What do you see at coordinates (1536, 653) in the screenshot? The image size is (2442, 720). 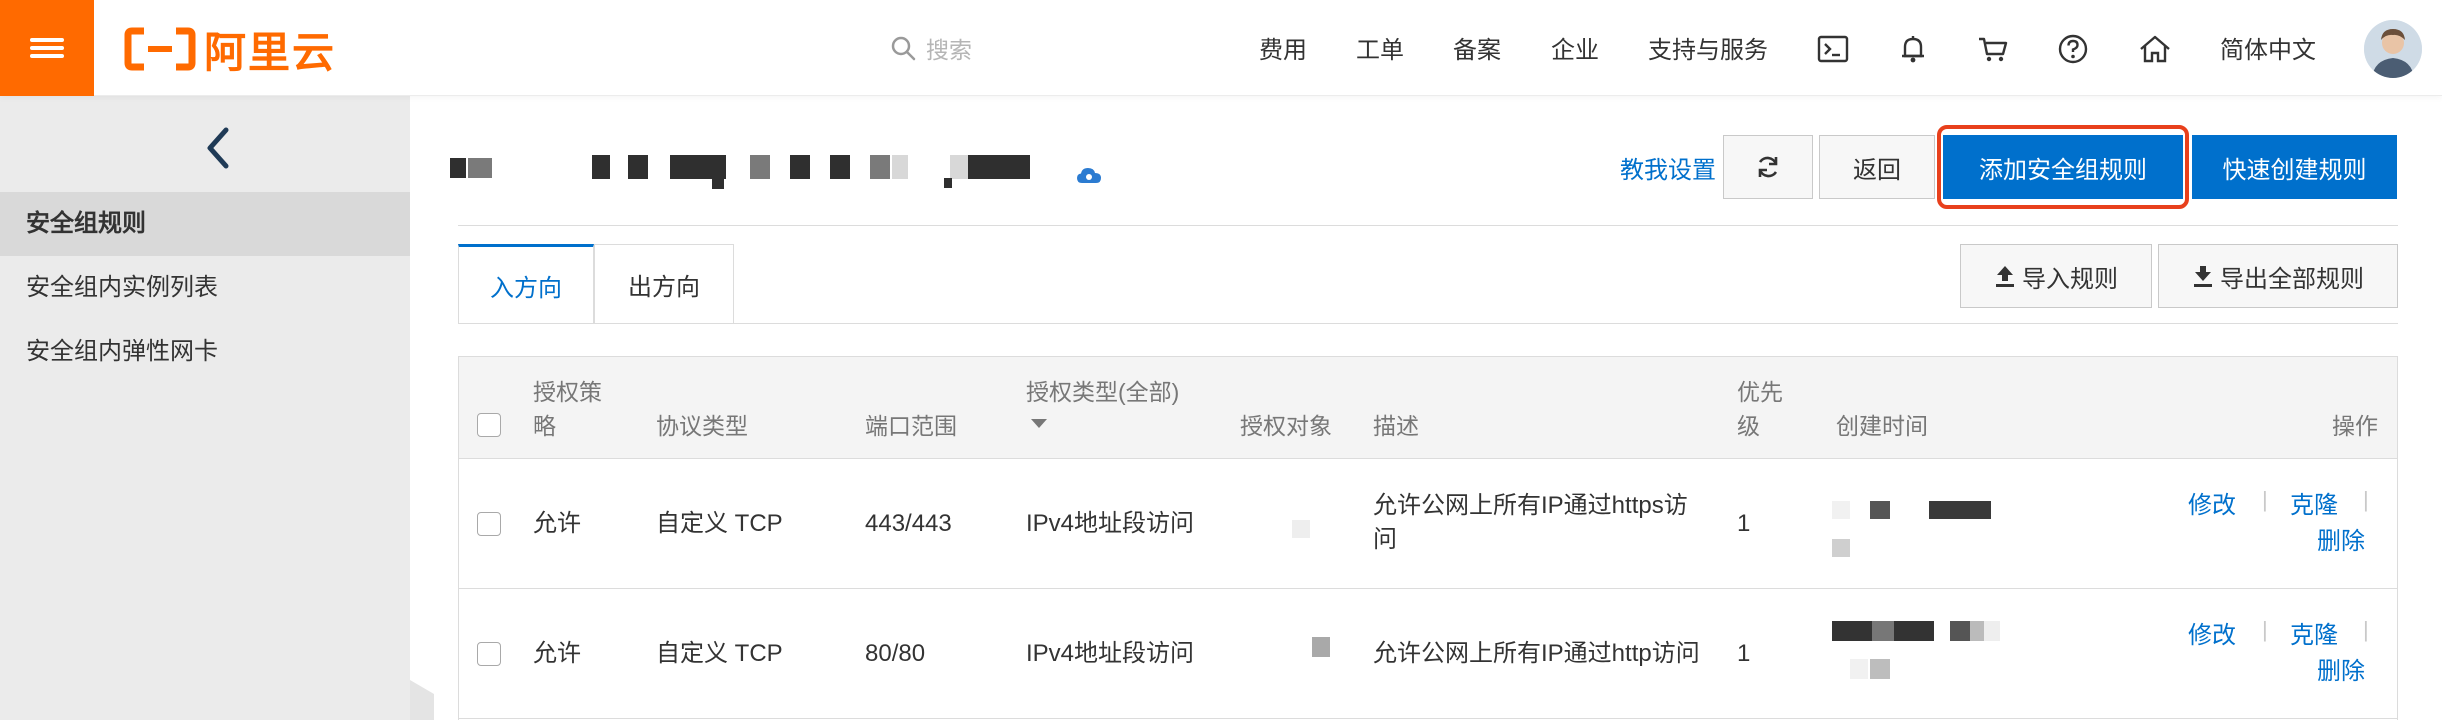 I see `cell-description-line1: 允许公网上所有IP通过http访问` at bounding box center [1536, 653].